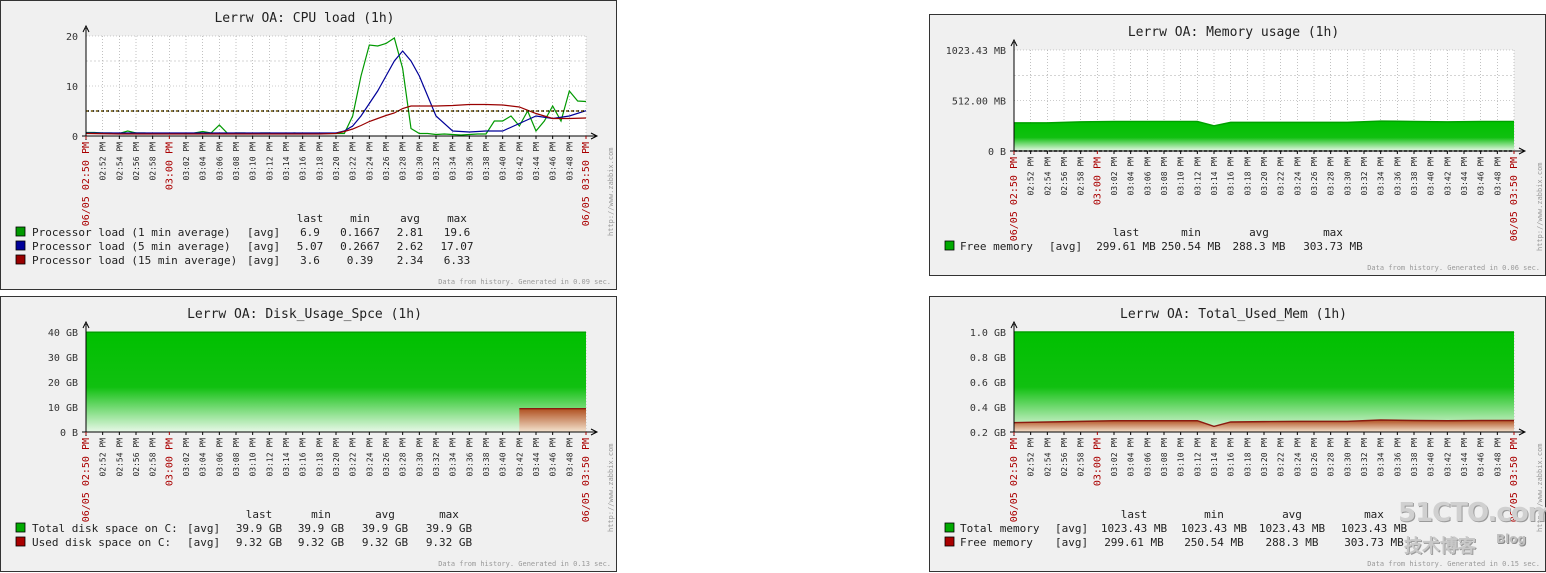 The width and height of the screenshot is (1546, 573). What do you see at coordinates (103, 457) in the screenshot?
I see `x-tick-label: 02:52 PM` at bounding box center [103, 457].